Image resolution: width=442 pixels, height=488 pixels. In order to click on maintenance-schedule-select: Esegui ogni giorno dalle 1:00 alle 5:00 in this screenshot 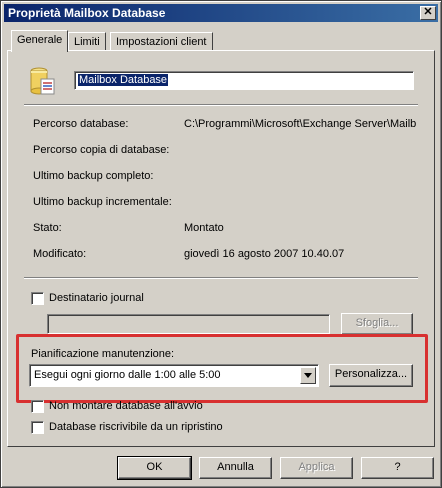, I will do `click(174, 375)`.